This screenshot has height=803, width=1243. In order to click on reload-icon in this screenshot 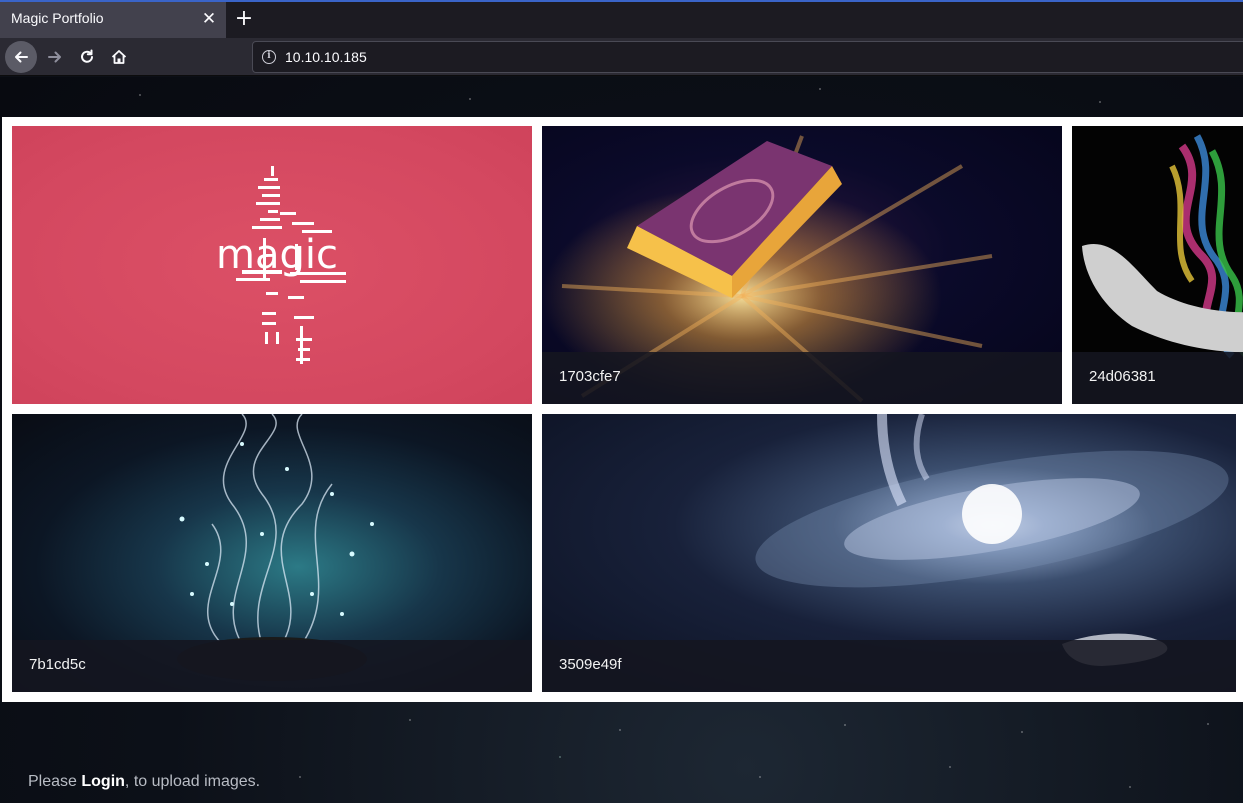, I will do `click(87, 56)`.